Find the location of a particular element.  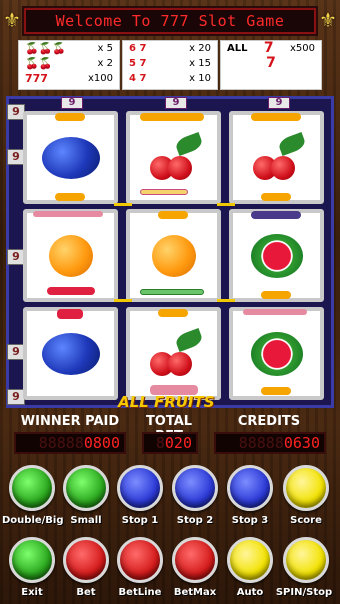

bet-button is located at coordinates (86, 560).